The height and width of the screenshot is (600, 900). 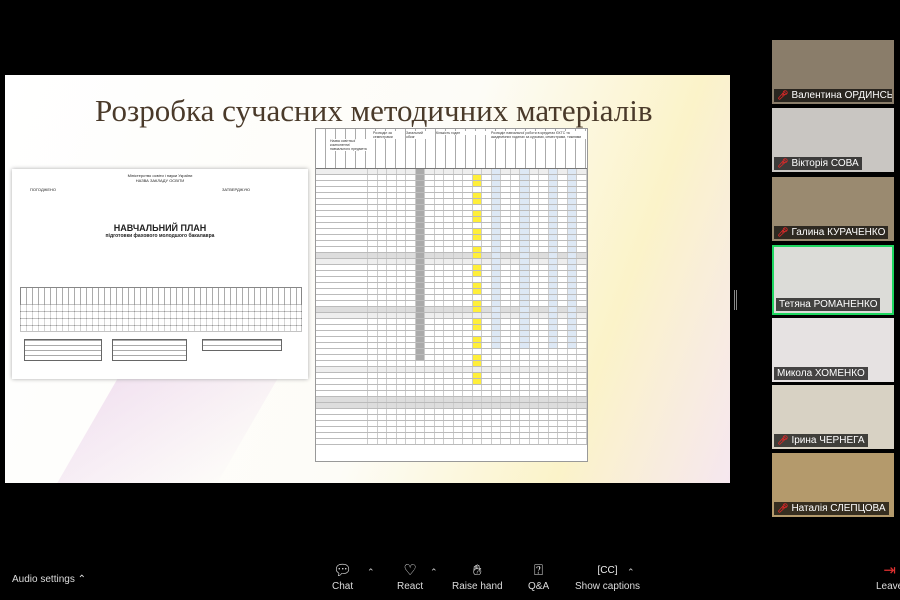 What do you see at coordinates (451, 307) in the screenshot?
I see `table-body` at bounding box center [451, 307].